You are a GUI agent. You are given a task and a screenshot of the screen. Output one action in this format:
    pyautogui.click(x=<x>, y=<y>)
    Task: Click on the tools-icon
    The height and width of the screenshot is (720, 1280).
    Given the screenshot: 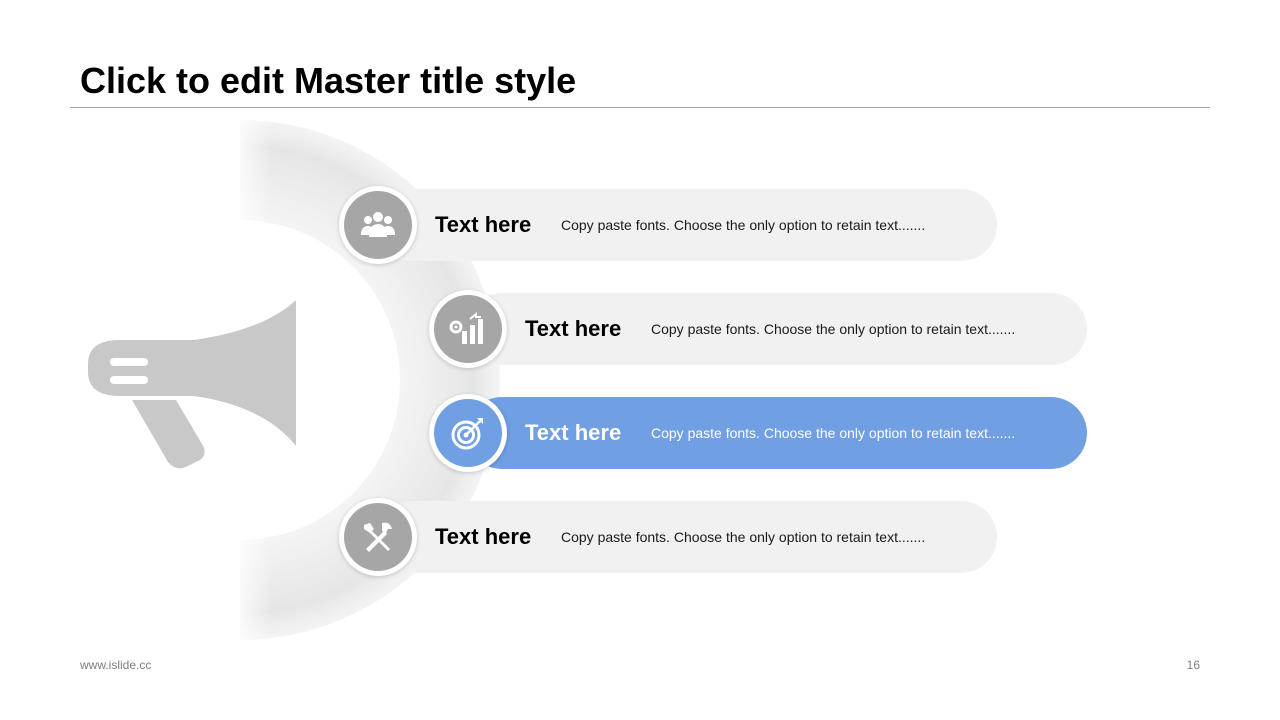 What is the action you would take?
    pyautogui.click(x=378, y=537)
    